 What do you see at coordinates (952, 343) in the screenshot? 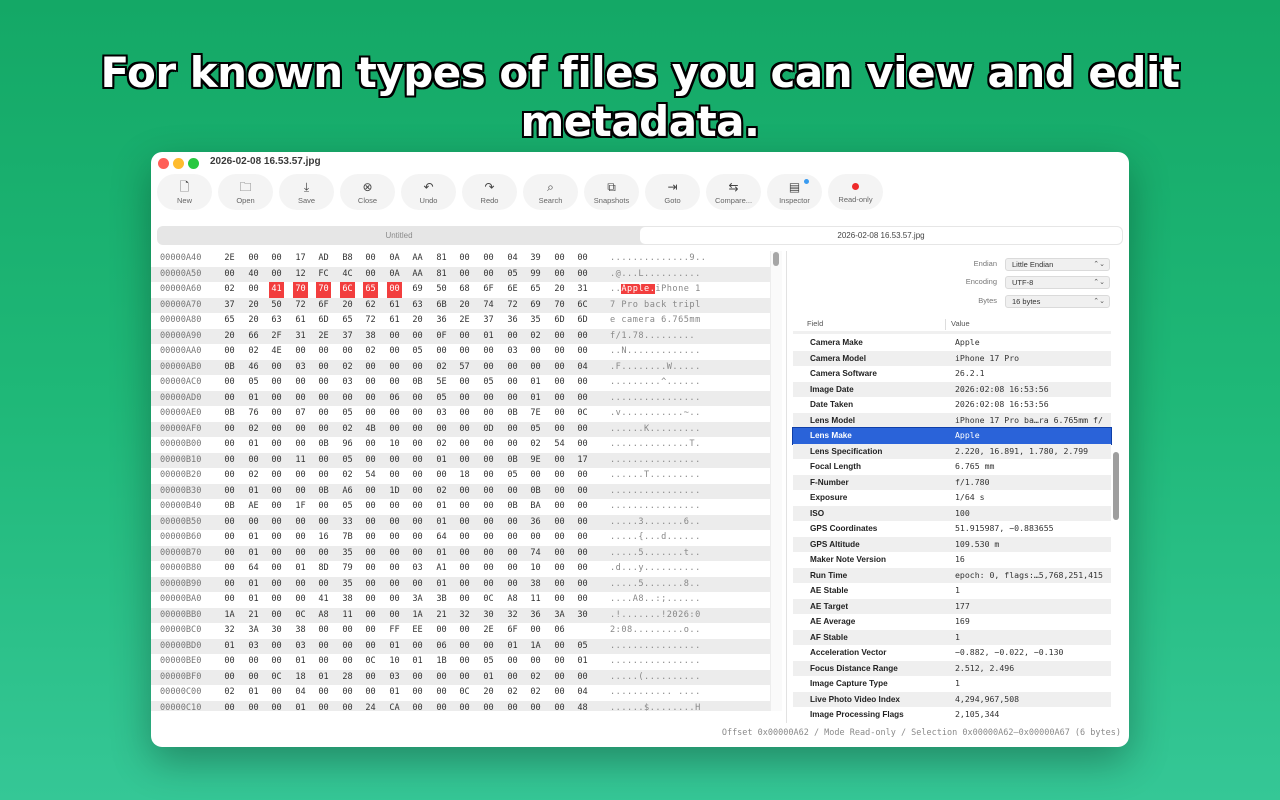
I see `metadata-row: Camera Make Apple` at bounding box center [952, 343].